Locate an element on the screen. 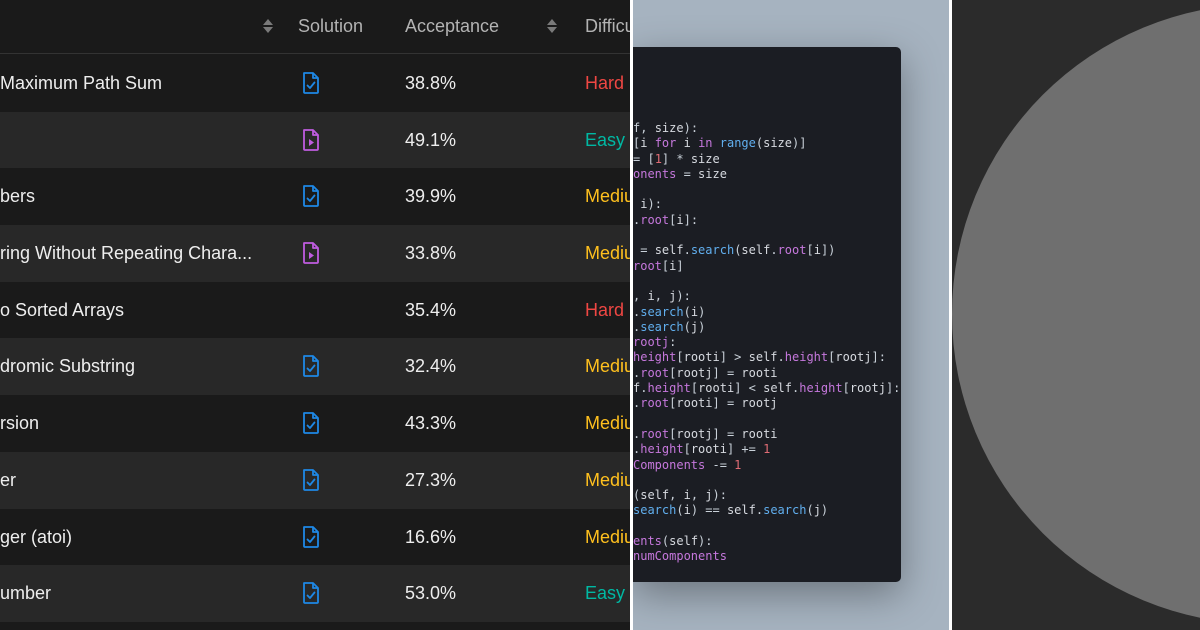  table-row: 49.1% Easy is located at coordinates (315, 140).